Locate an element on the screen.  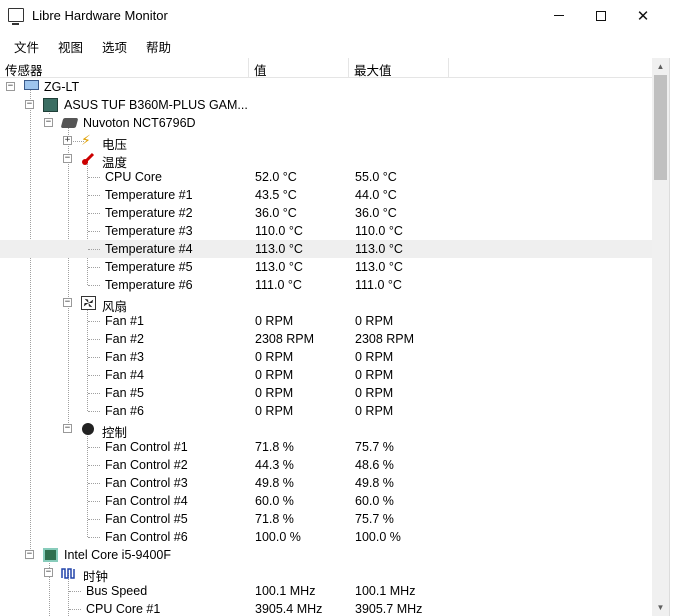
sensor-row-temp-2: Temperature #1 43.5 °C 44.0 °C is located at coordinates (326, 195).